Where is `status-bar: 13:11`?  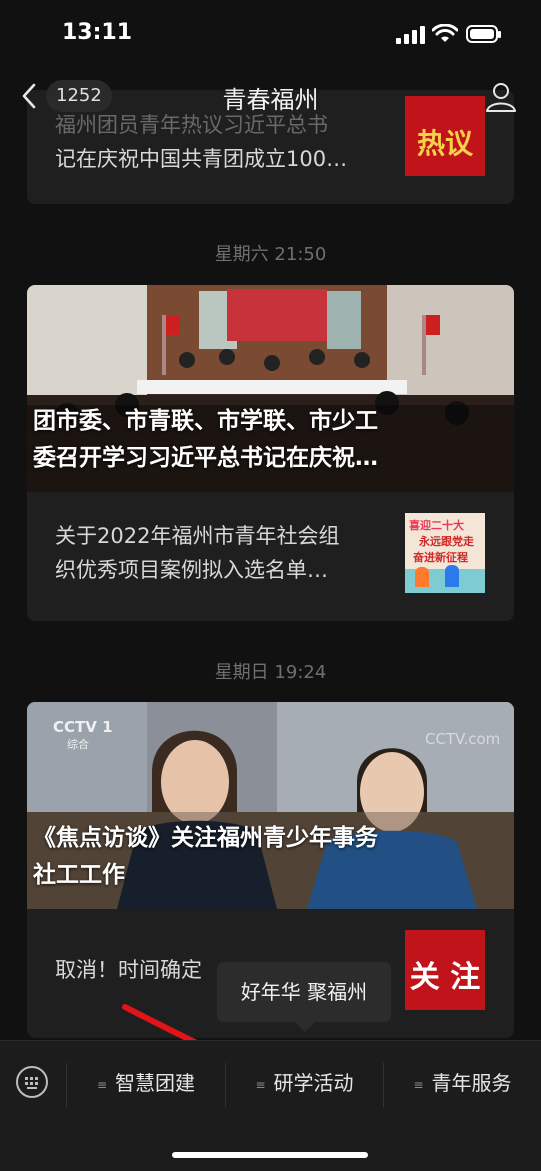 status-bar: 13:11 is located at coordinates (270, 35).